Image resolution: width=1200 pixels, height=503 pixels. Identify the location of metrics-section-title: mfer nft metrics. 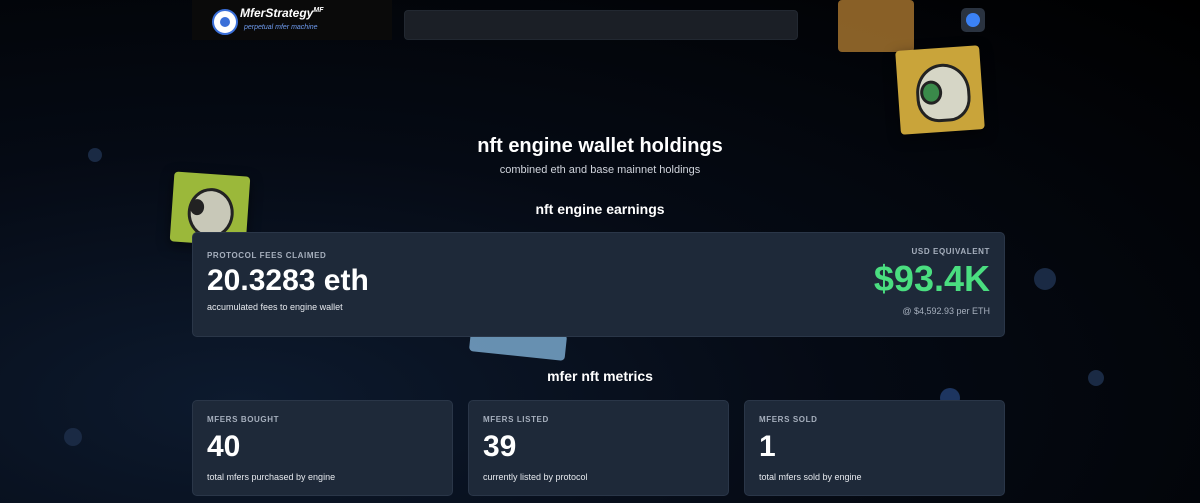
(600, 376).